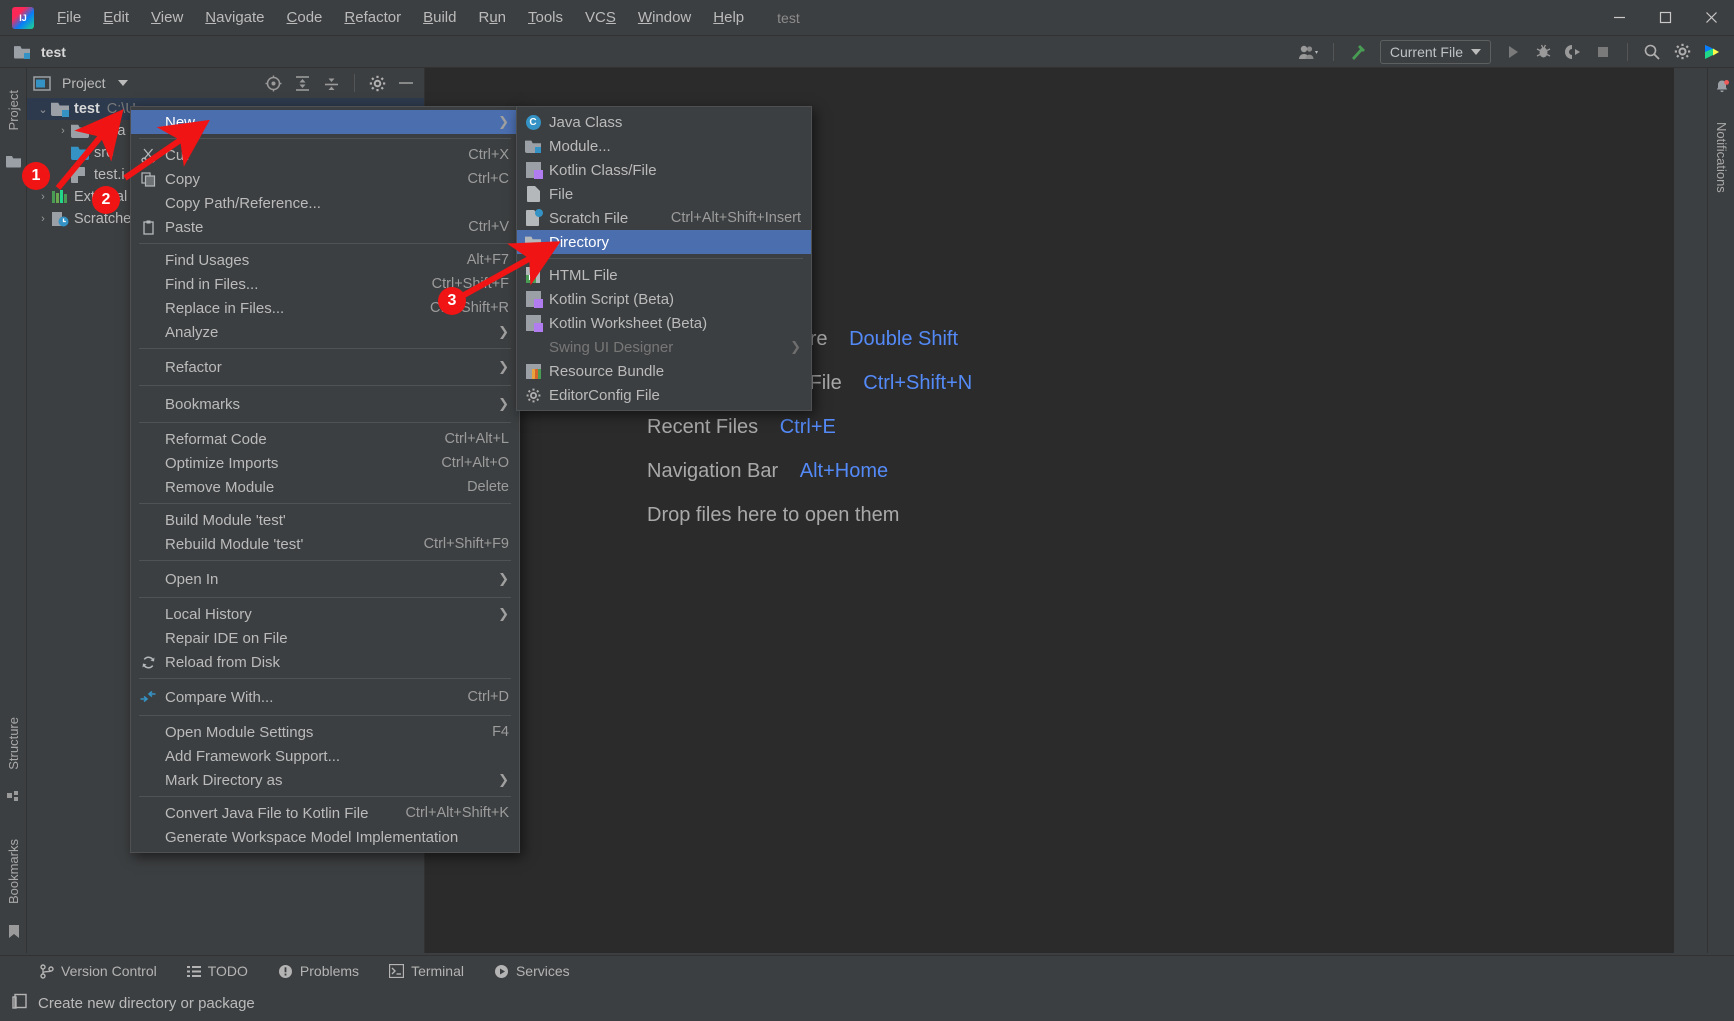  What do you see at coordinates (325, 732) in the screenshot?
I see `menu-item-open-module-settings: Open Module Settings F4` at bounding box center [325, 732].